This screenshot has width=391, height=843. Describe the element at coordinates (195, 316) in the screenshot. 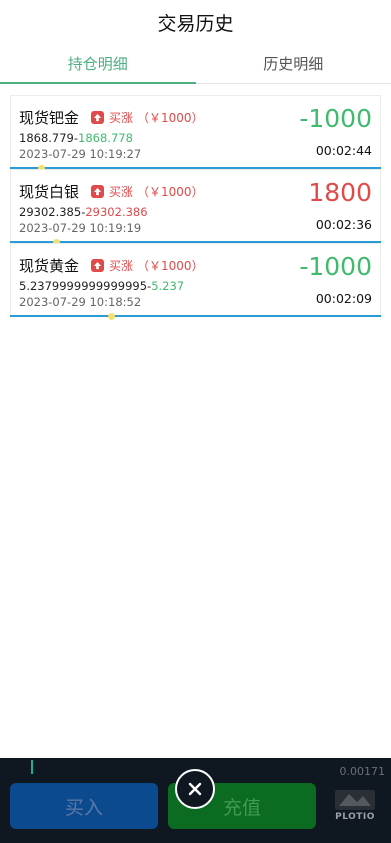

I see `time-progress-bar` at that location.